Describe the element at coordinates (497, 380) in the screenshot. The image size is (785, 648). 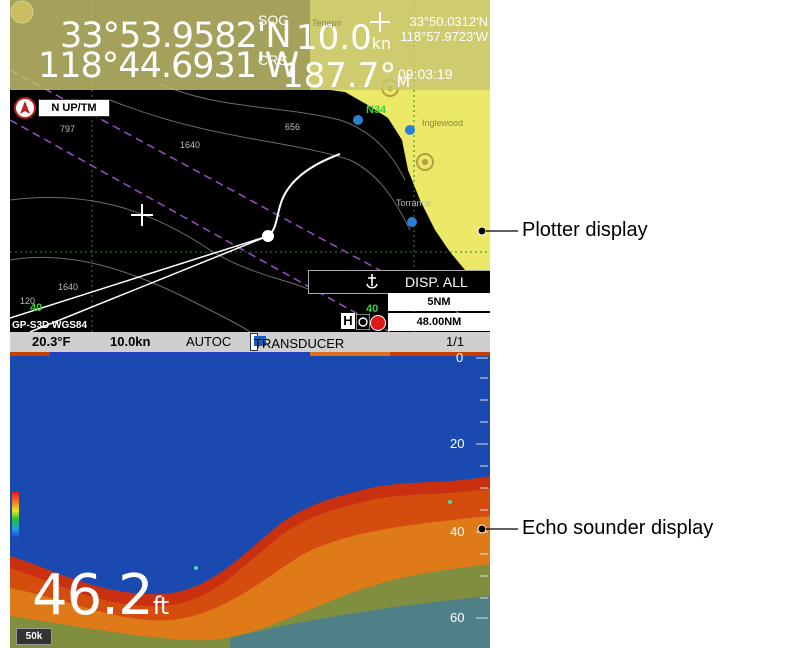
I see `callout-leaders` at that location.